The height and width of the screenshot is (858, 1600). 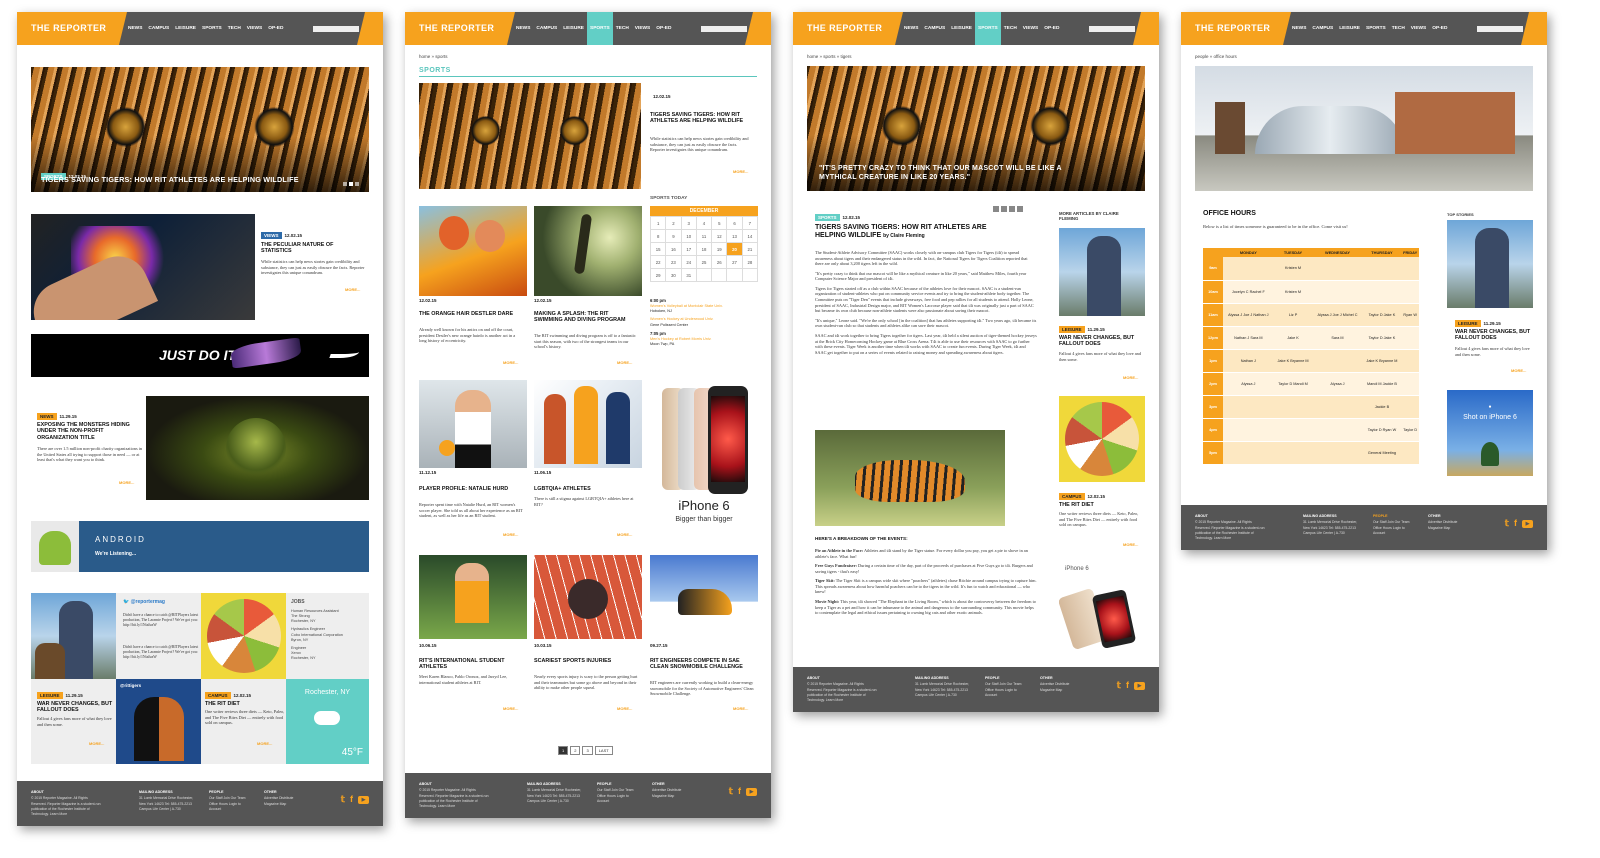 I want to click on print-icon, so click(x=1020, y=209).